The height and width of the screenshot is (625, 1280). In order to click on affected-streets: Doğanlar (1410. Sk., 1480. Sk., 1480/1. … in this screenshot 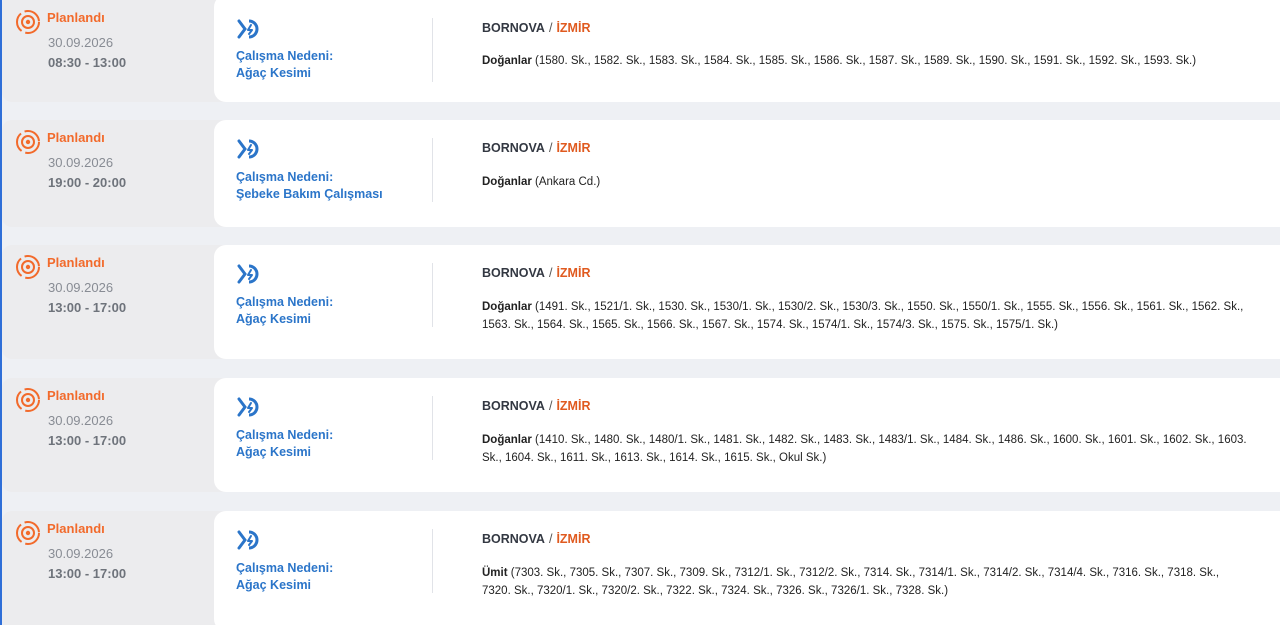, I will do `click(881, 449)`.